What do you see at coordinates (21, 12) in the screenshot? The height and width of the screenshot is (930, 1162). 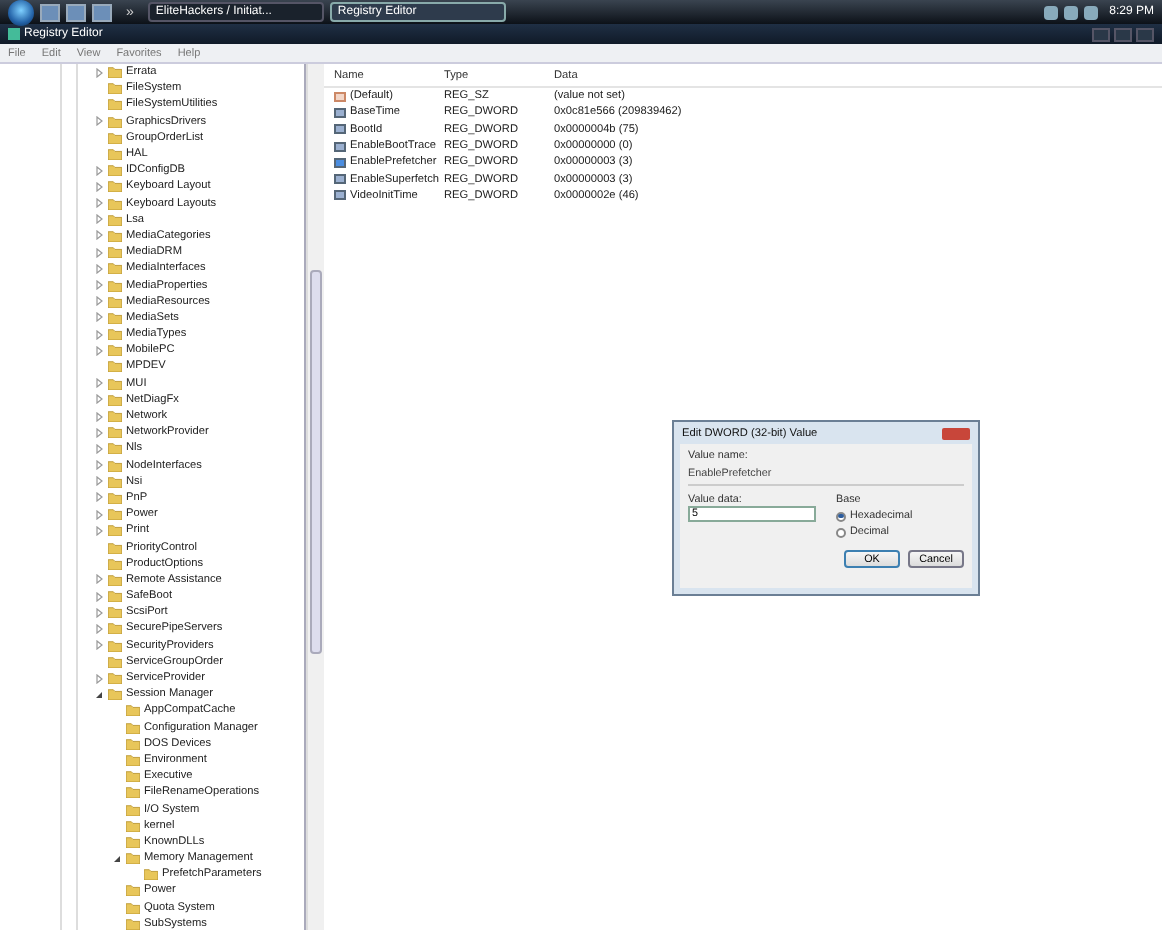 I see `start-button` at bounding box center [21, 12].